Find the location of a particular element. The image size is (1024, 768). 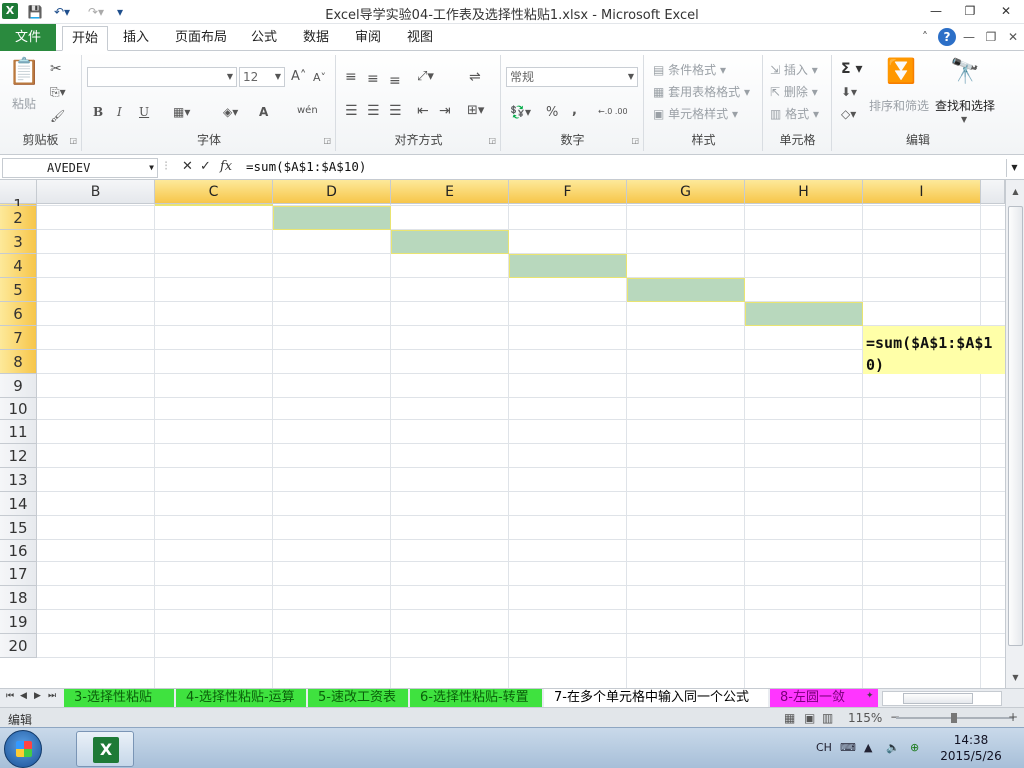

first-sheet-icon: ⏮ is located at coordinates (10, 696).